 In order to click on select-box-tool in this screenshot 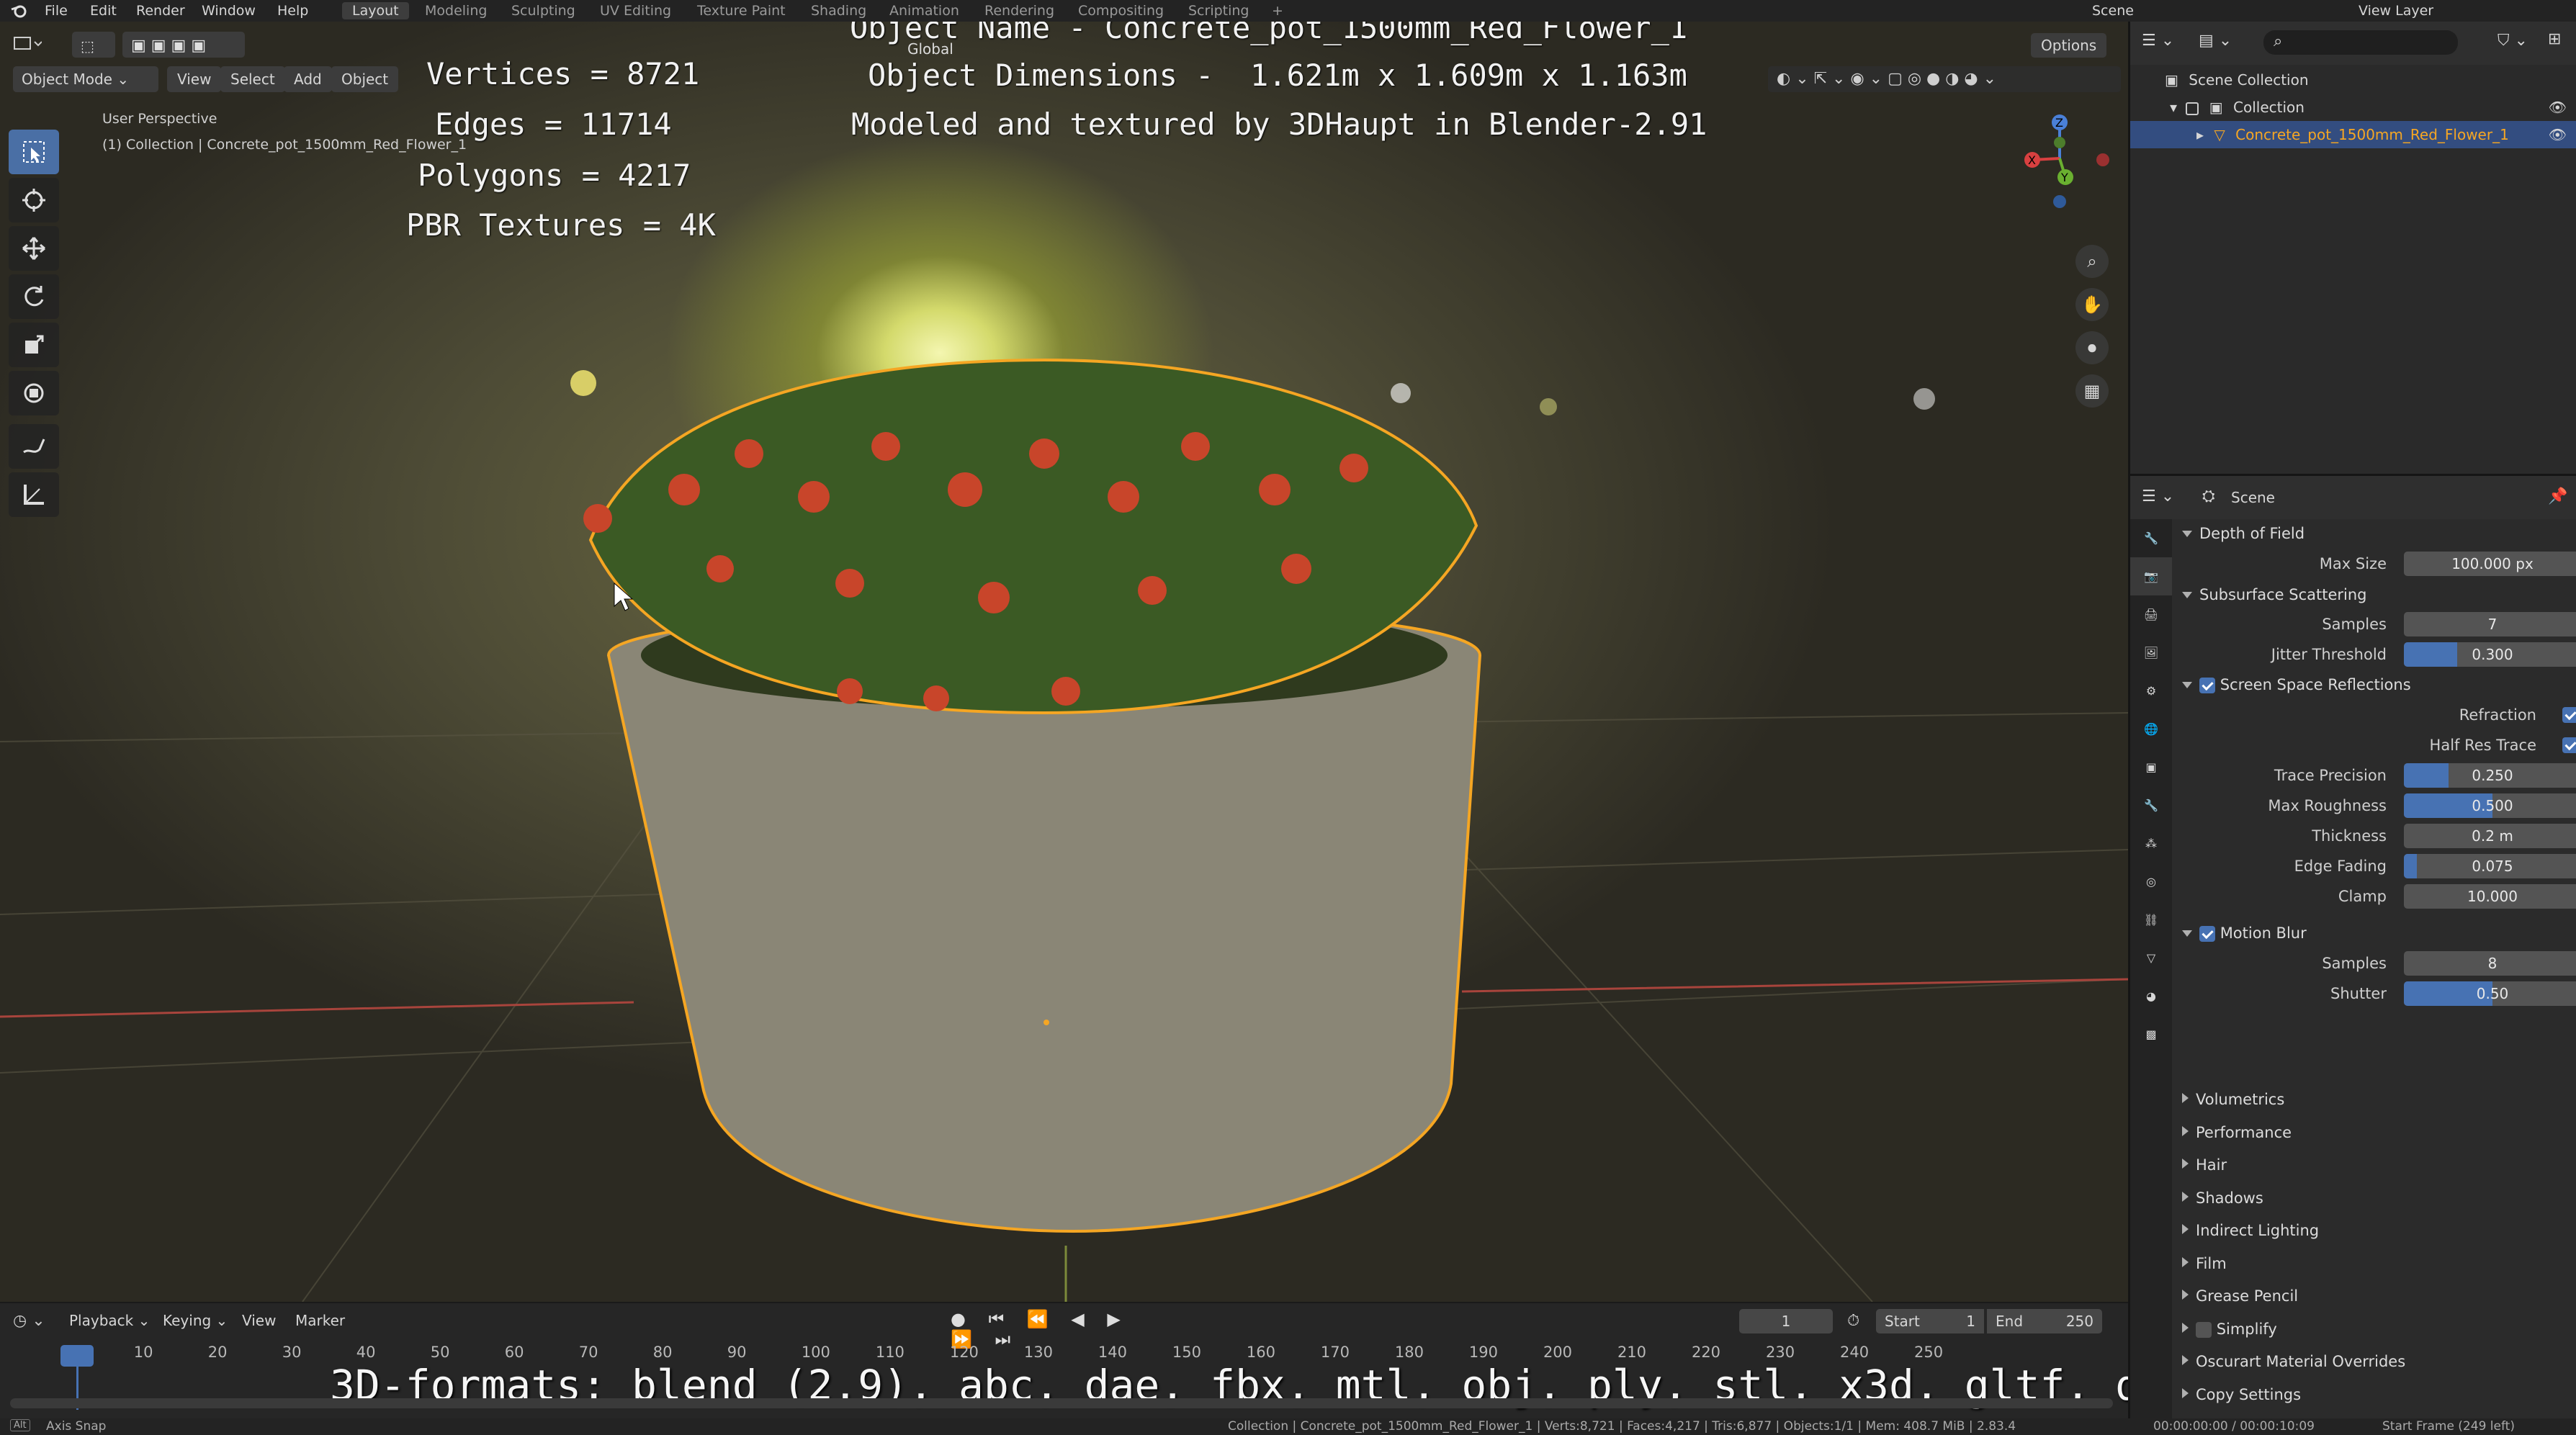, I will do `click(34, 152)`.